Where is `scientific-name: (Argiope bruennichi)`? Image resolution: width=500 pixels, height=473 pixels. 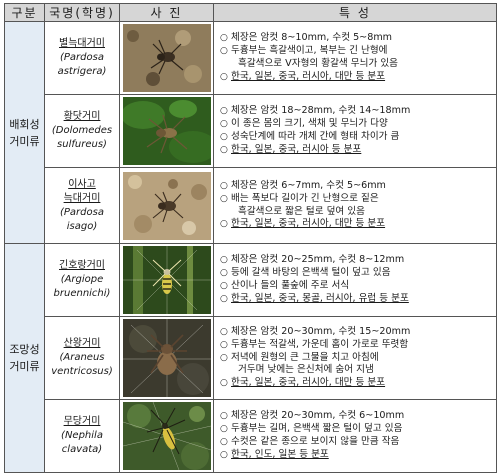
scientific-name: (Argiope bruennichi) is located at coordinates (82, 286).